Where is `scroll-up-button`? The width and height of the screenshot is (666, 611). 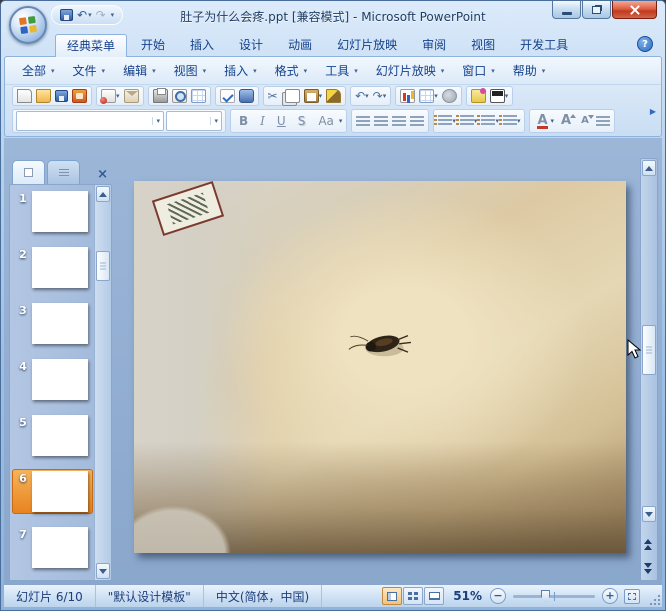 scroll-up-button is located at coordinates (649, 168).